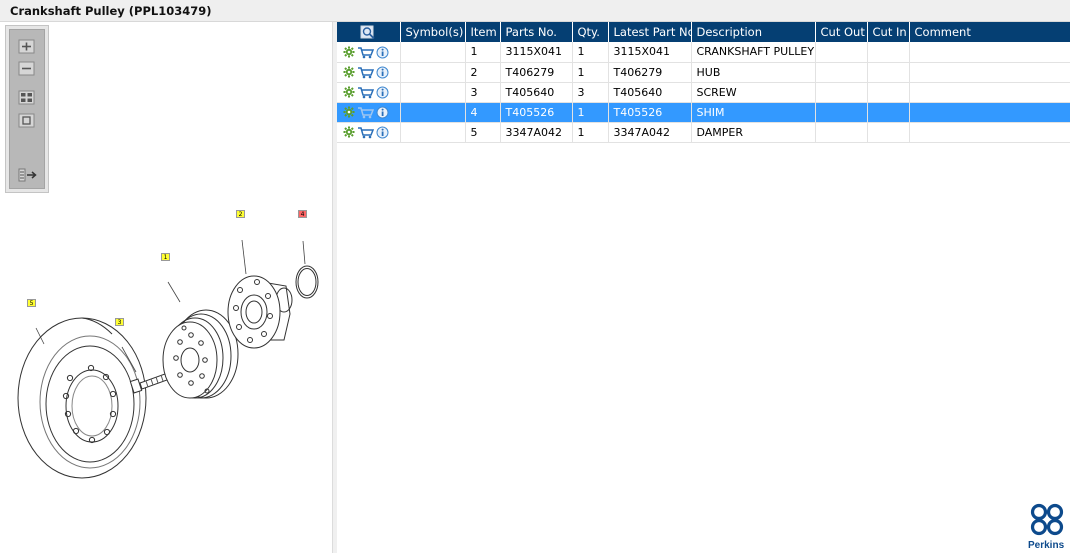 This screenshot has height=553, width=1070. I want to click on cell-item: 3, so click(483, 92).